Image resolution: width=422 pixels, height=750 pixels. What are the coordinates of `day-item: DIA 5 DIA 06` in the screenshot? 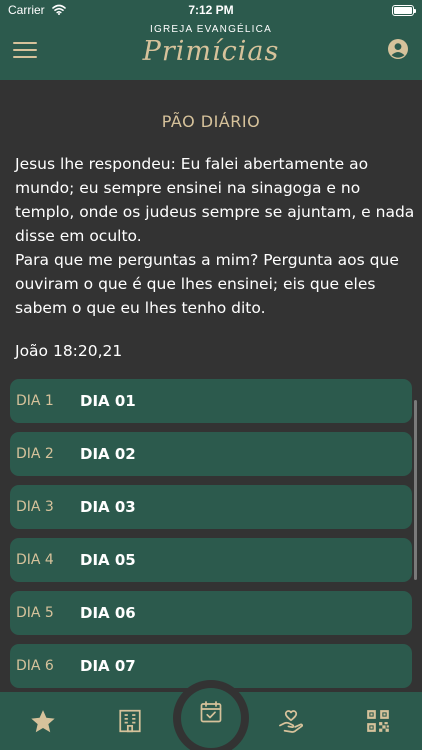 It's located at (211, 613).